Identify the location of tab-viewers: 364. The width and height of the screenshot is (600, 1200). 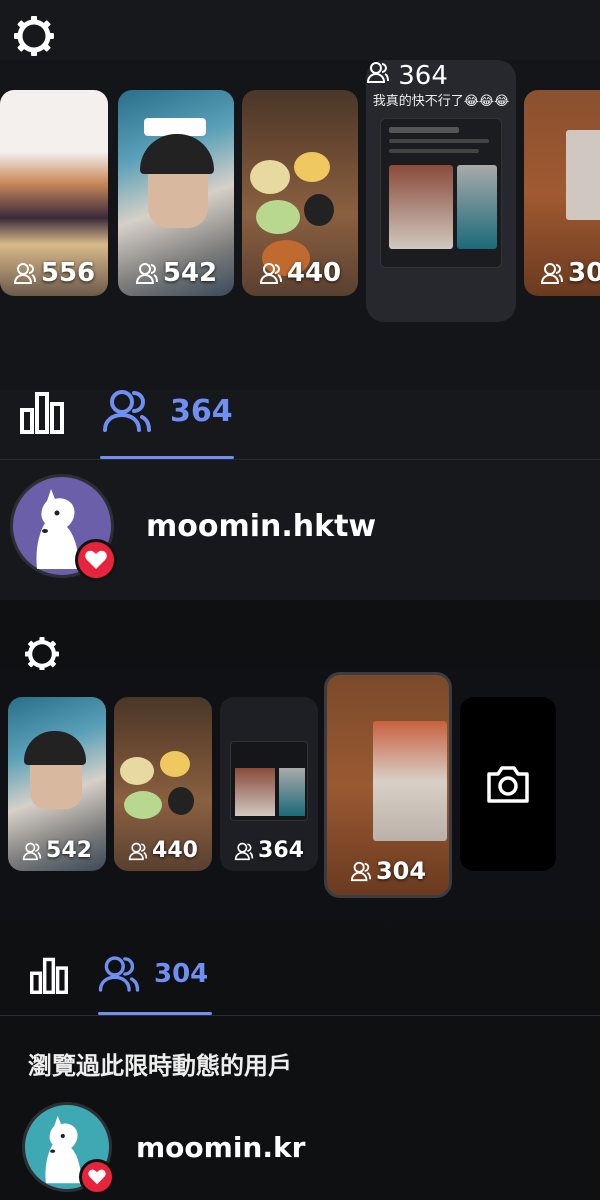
(167, 411).